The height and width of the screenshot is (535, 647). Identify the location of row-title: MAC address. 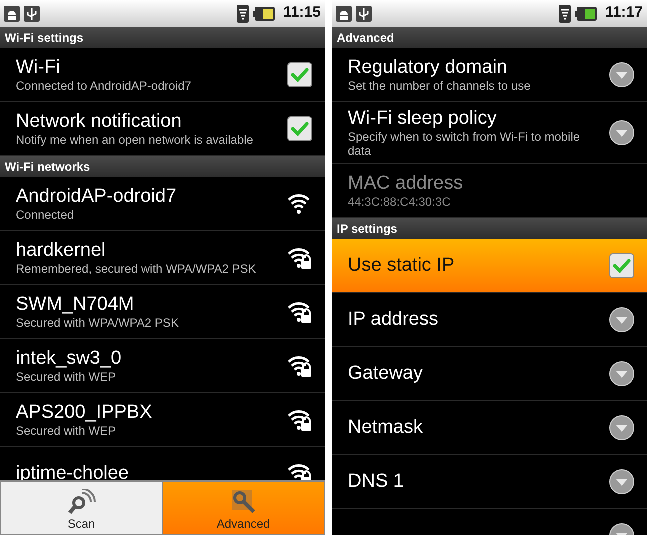
(406, 183).